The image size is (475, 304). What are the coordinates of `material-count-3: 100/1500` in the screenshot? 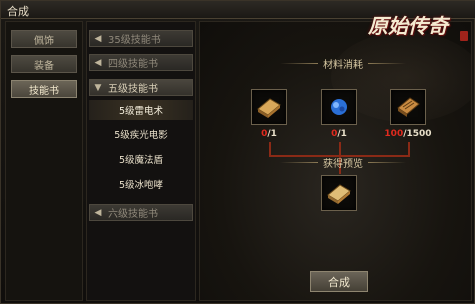 It's located at (408, 134).